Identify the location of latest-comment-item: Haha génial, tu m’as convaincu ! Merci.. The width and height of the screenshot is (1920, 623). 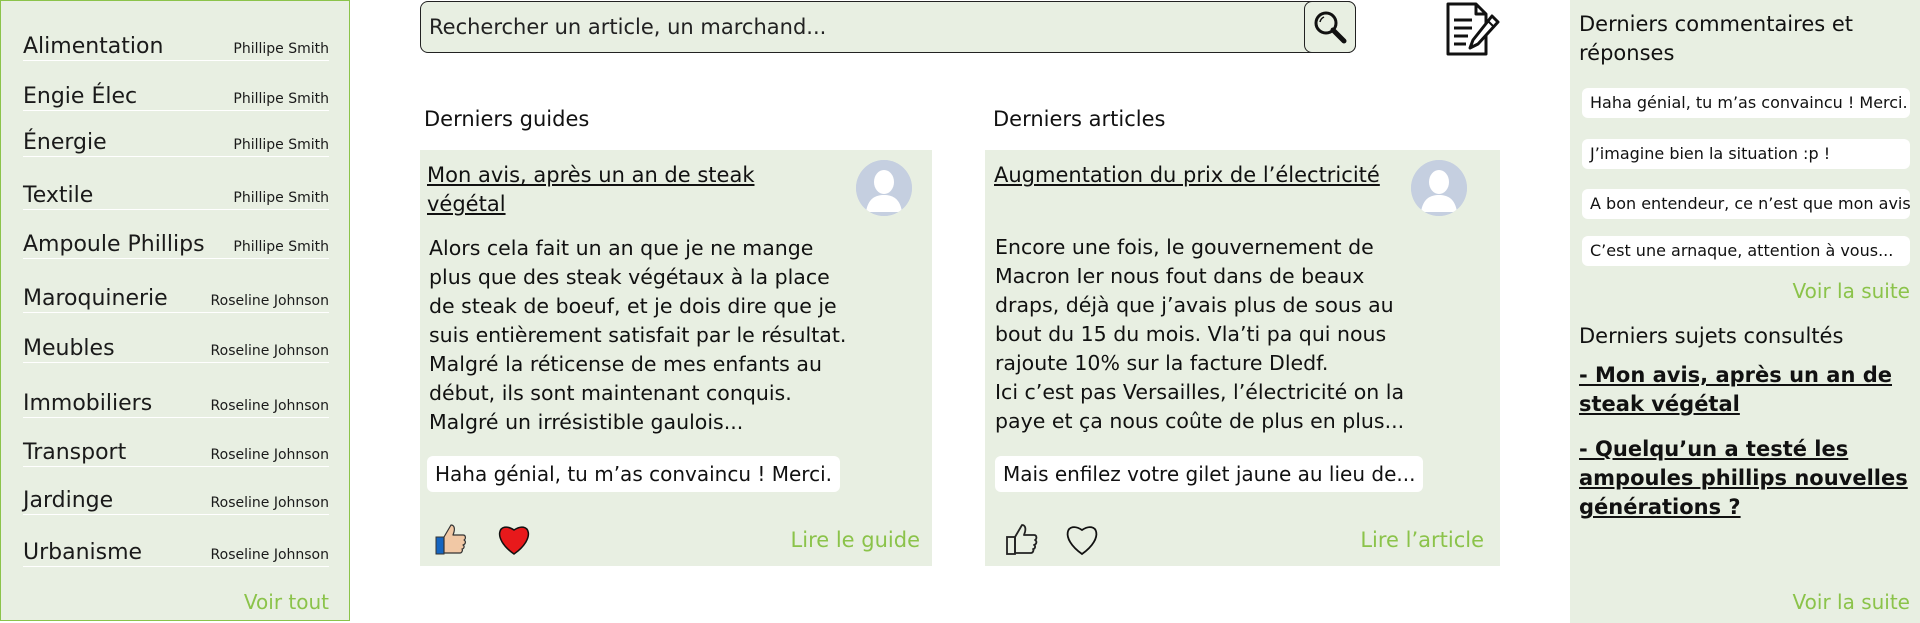
(1746, 103).